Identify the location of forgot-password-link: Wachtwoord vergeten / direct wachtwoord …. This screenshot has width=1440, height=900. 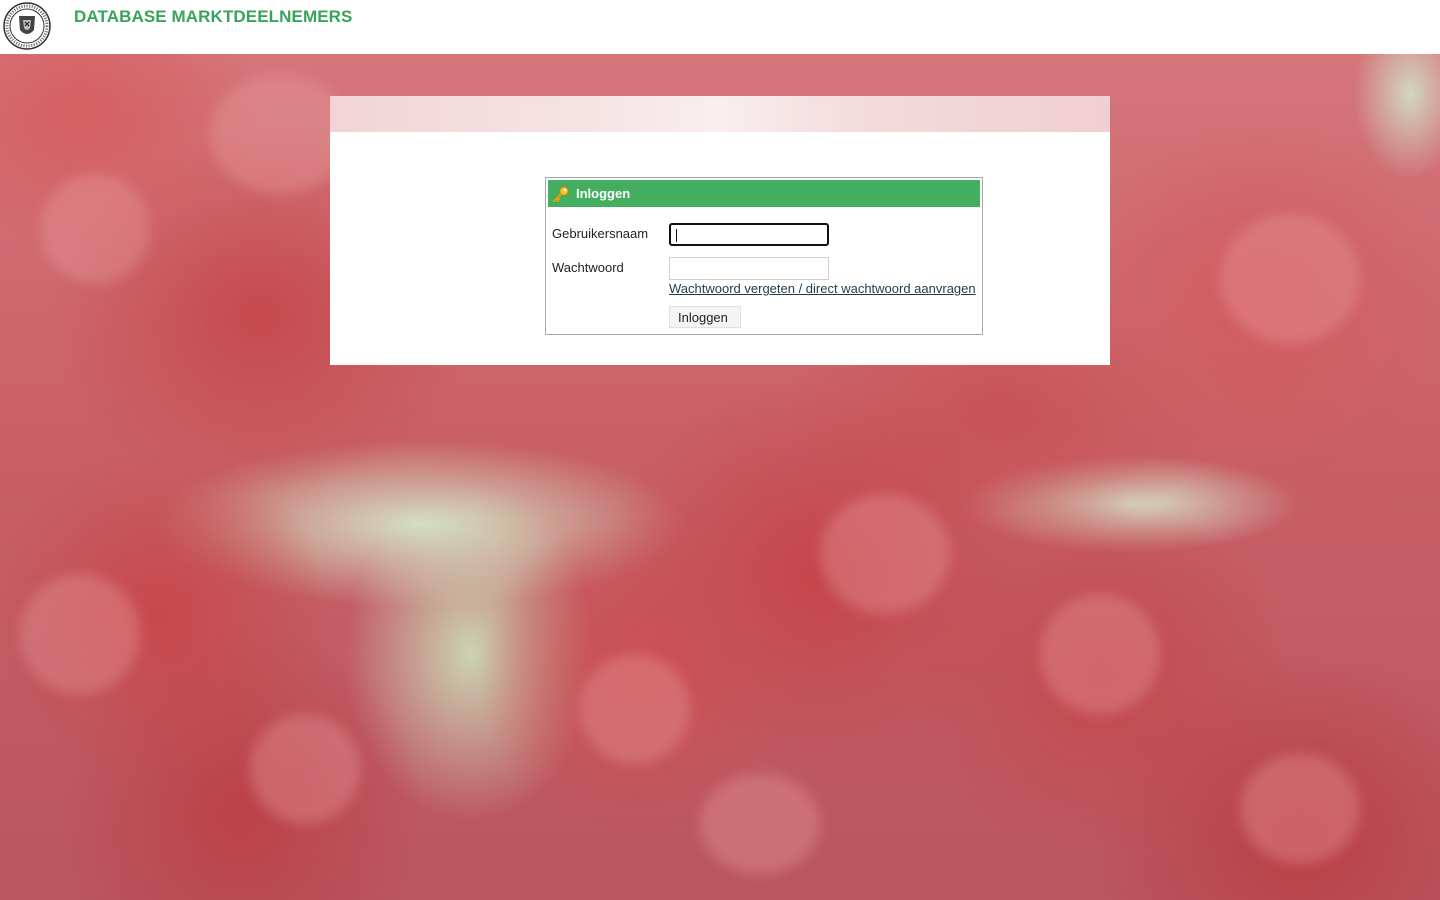
(822, 288).